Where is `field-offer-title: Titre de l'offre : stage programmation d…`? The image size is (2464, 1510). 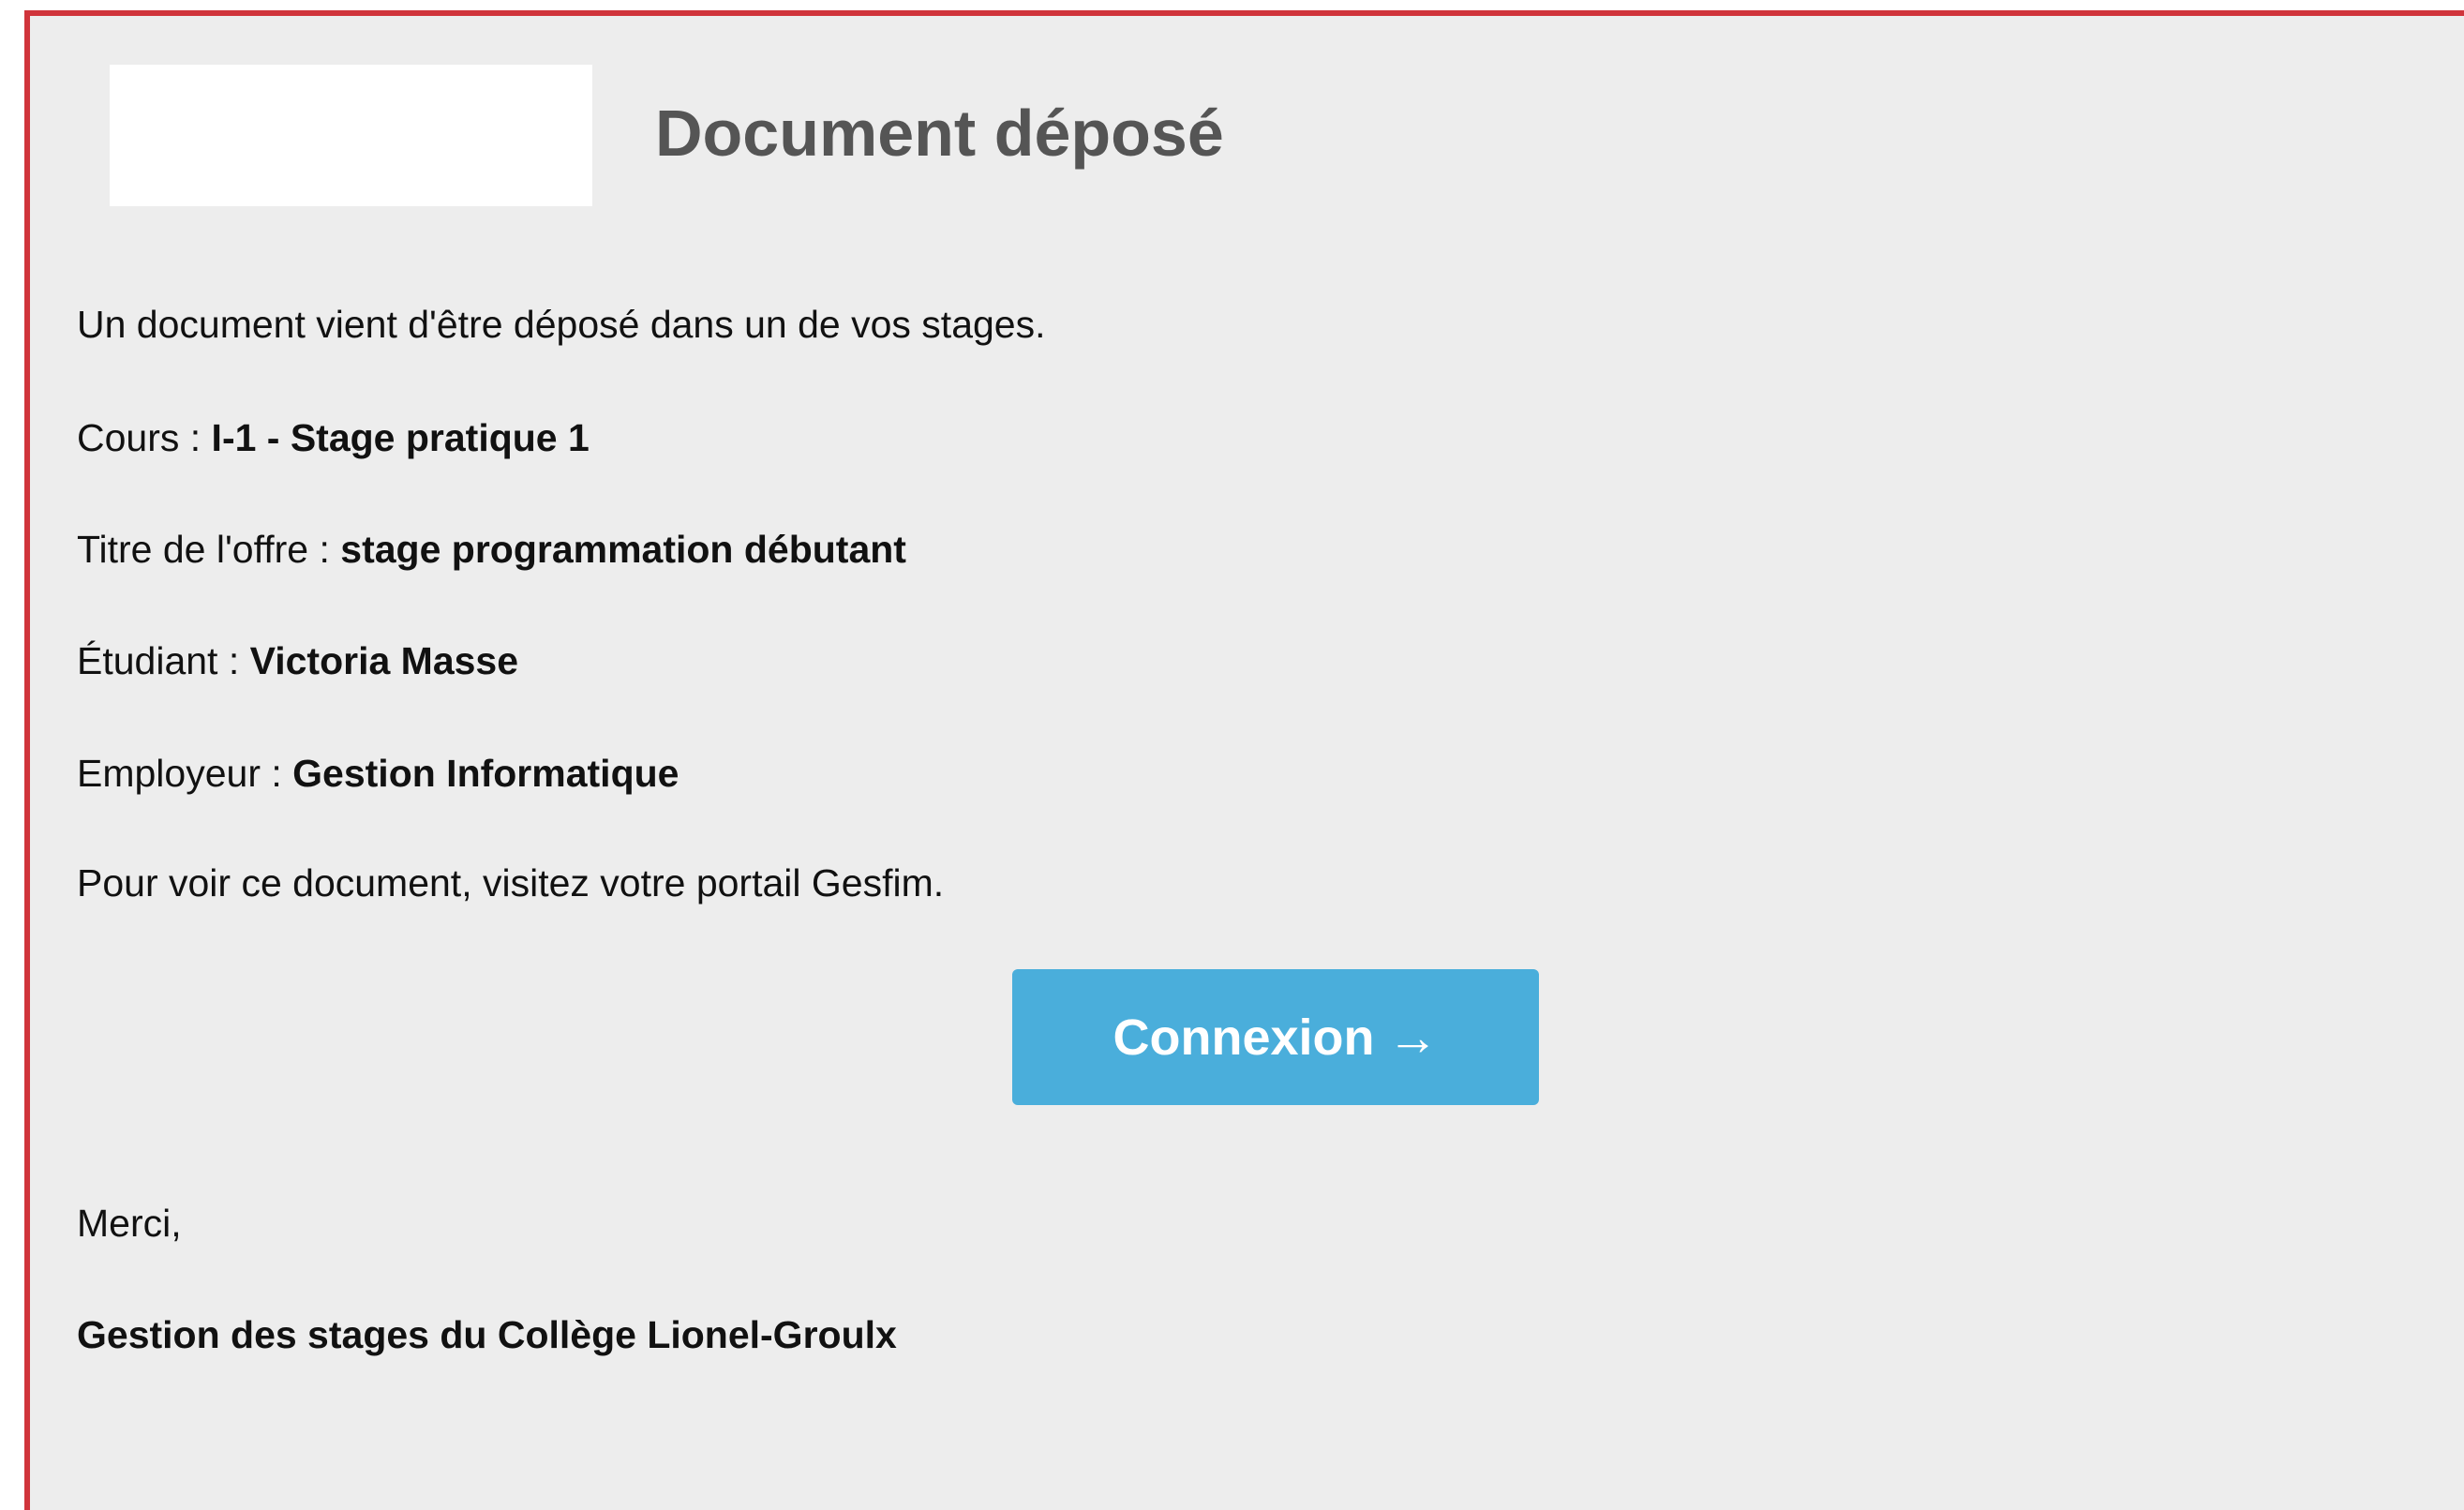
field-offer-title: Titre de l'offre : stage programmation d… is located at coordinates (491, 550).